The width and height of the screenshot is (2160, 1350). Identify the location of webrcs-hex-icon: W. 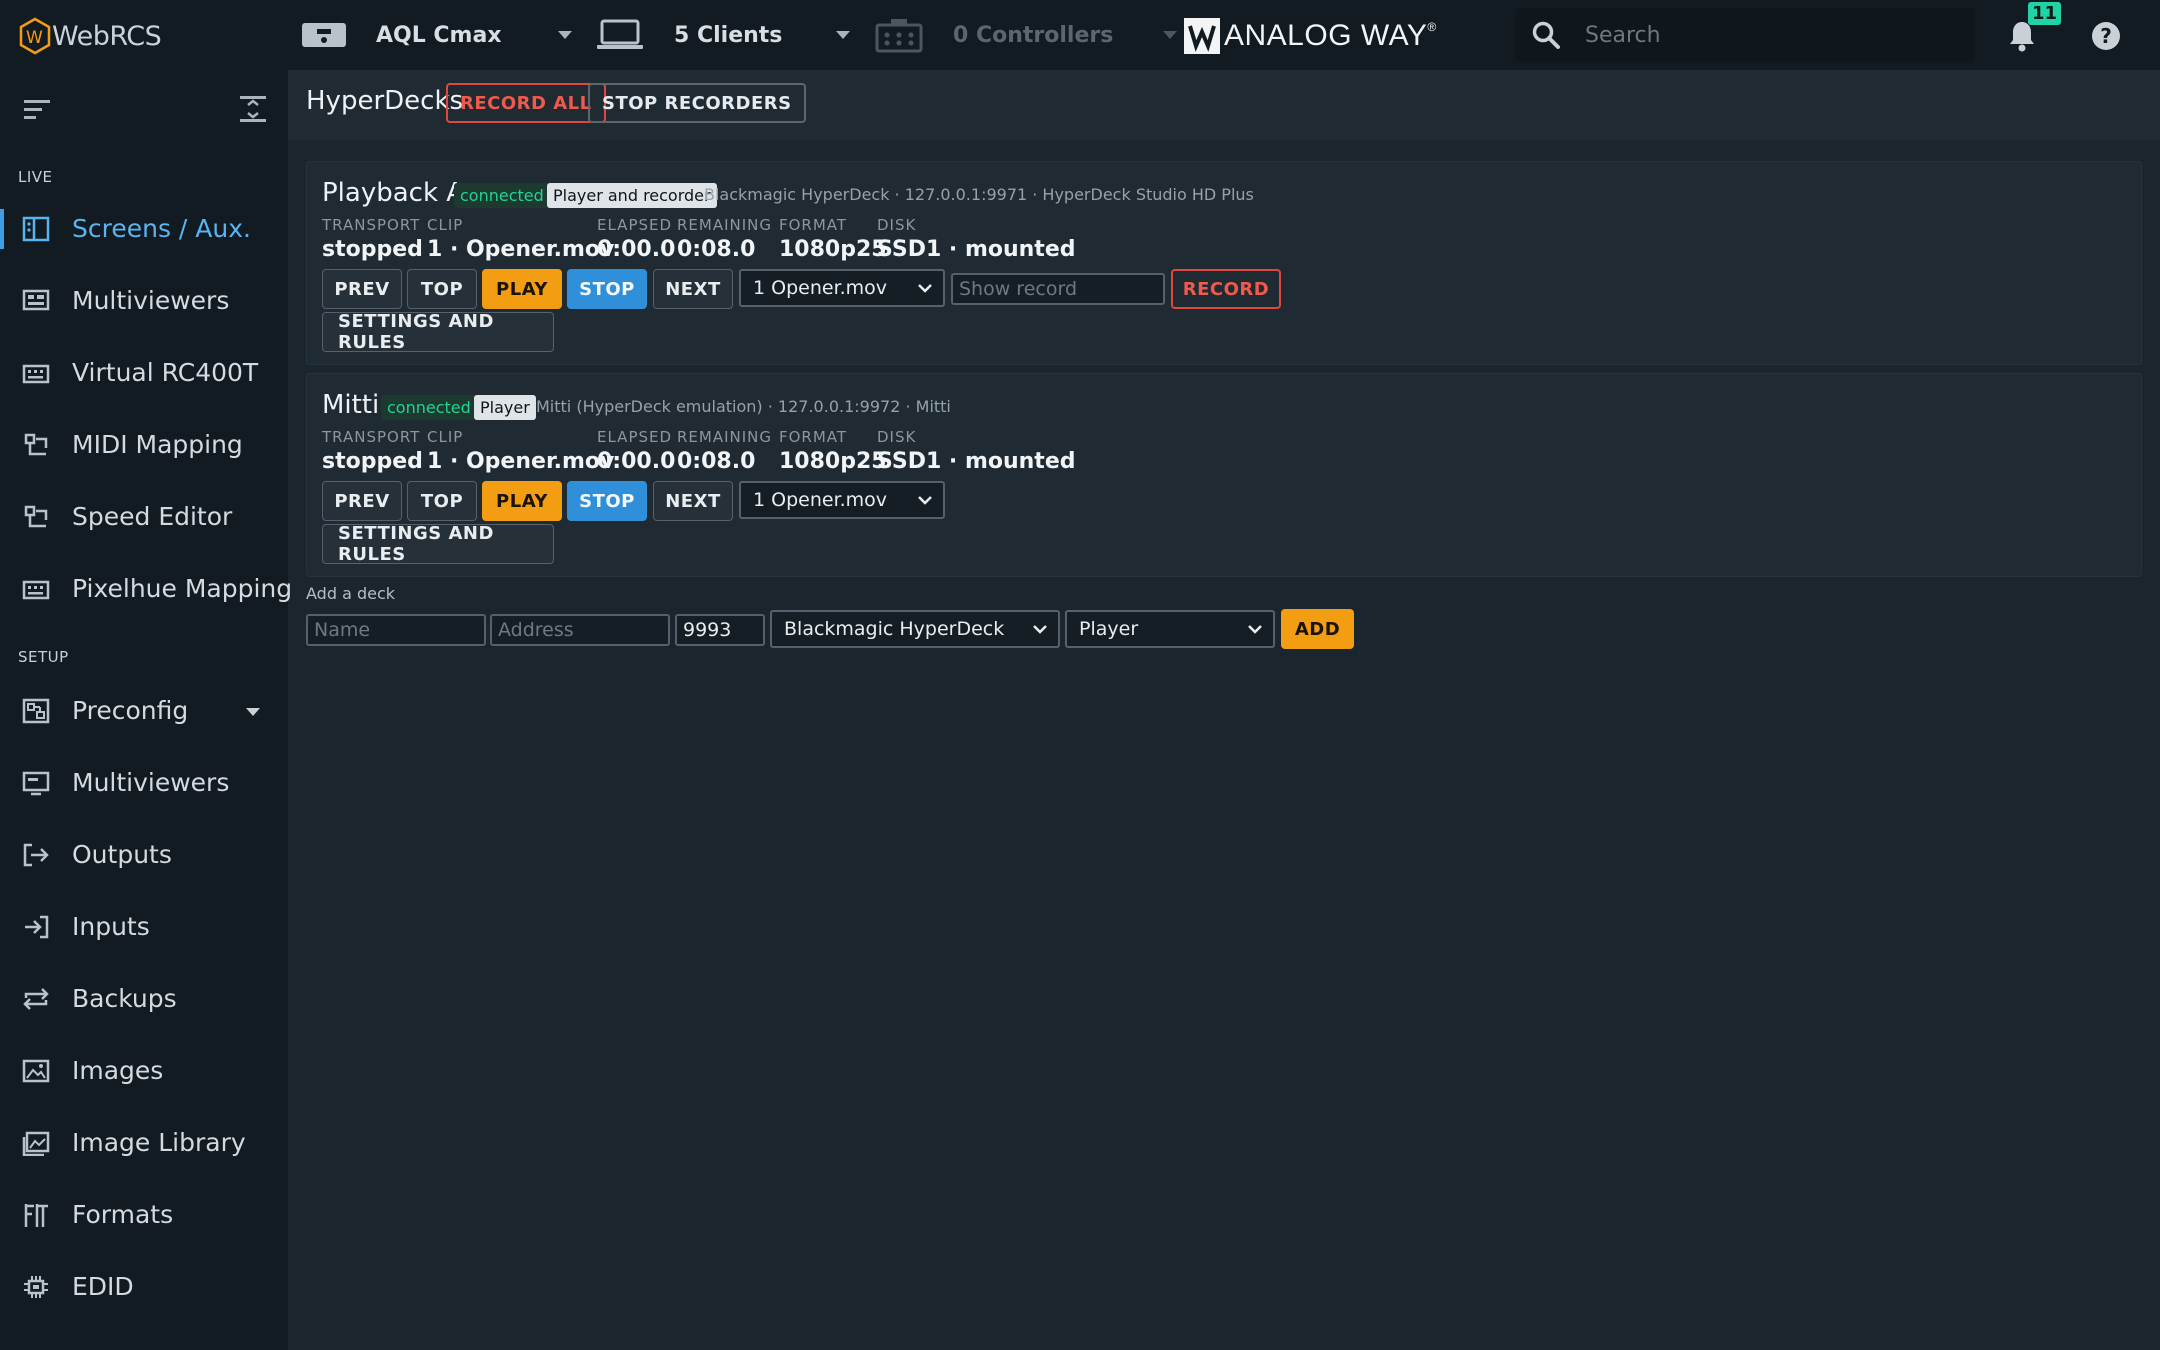
(35, 36).